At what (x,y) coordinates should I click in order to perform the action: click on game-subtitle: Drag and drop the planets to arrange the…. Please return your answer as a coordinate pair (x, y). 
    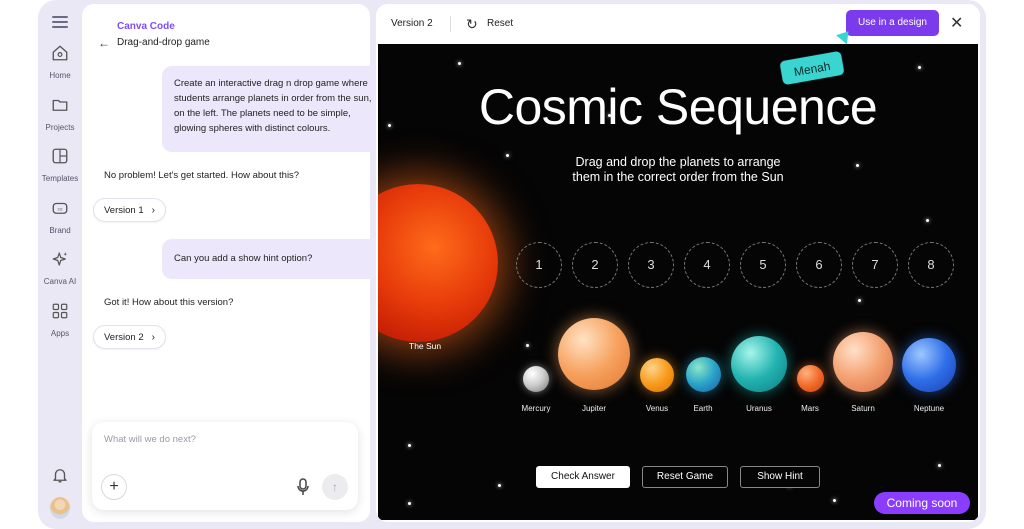
    Looking at the image, I should click on (678, 170).